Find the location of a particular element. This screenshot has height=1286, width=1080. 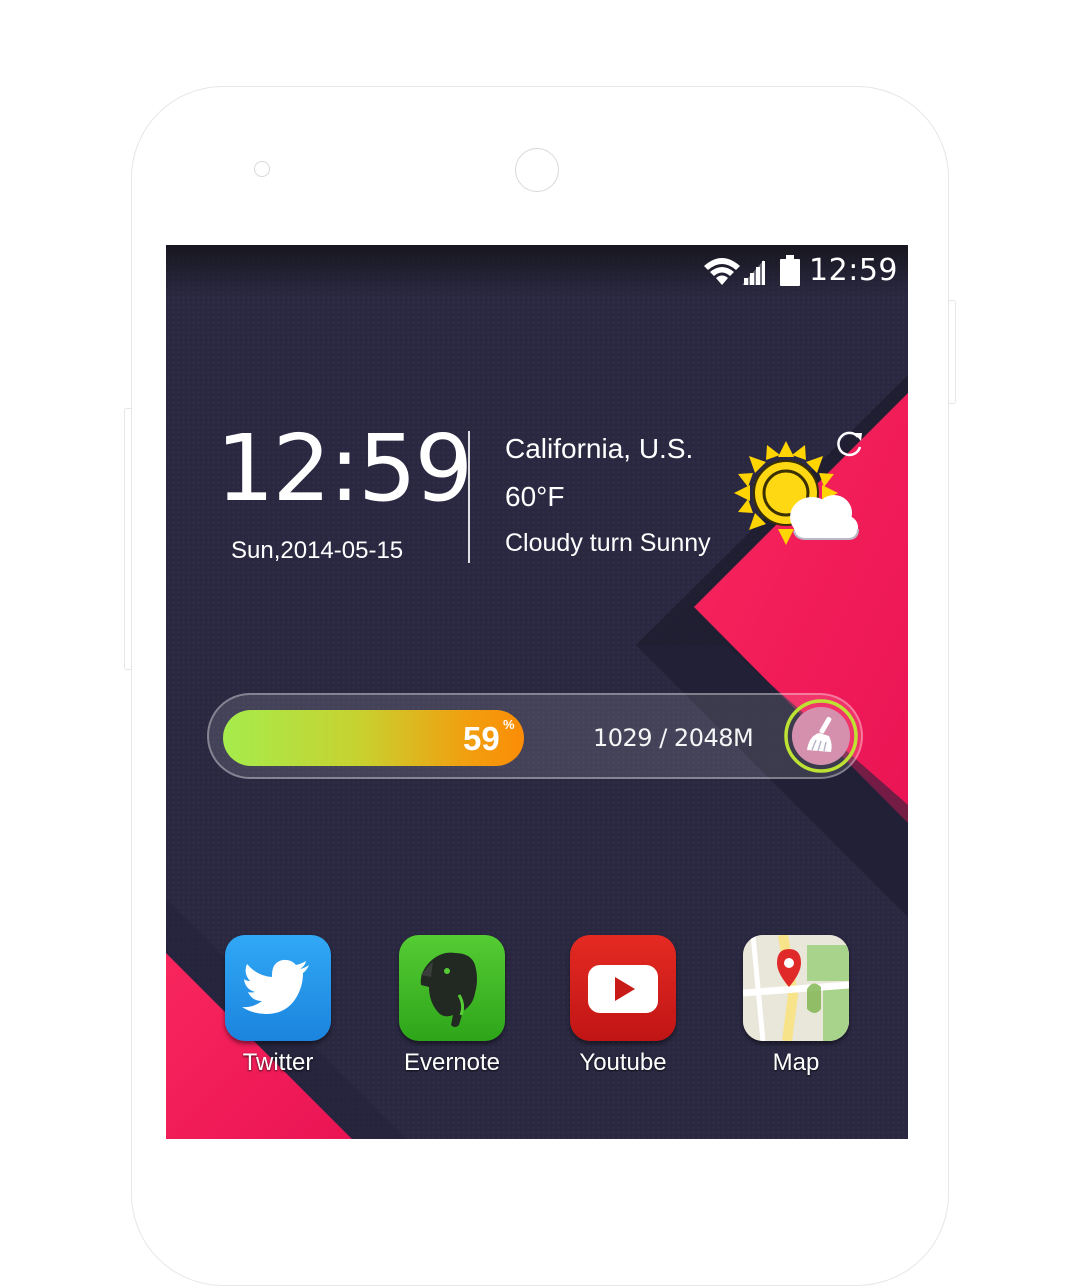

battery-icon is located at coordinates (790, 270).